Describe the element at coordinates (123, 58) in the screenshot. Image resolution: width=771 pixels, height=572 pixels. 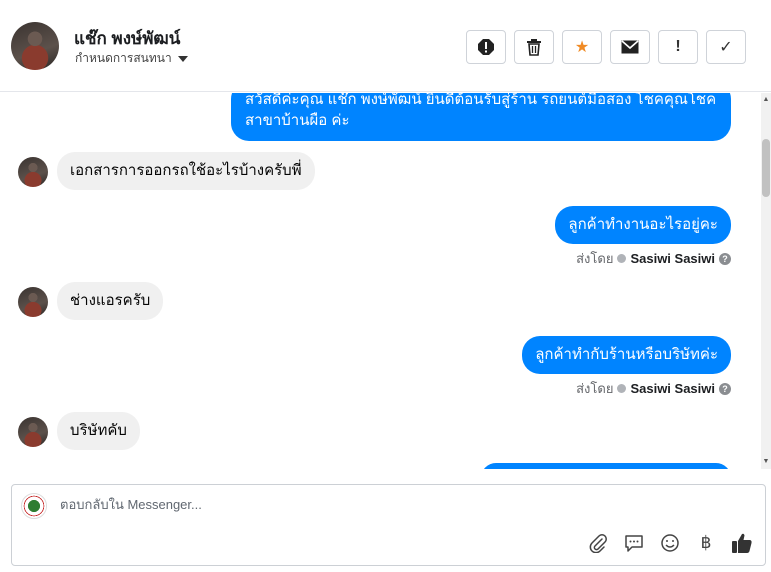
I see `schedule-label: กำหนดการสนทนา` at that location.